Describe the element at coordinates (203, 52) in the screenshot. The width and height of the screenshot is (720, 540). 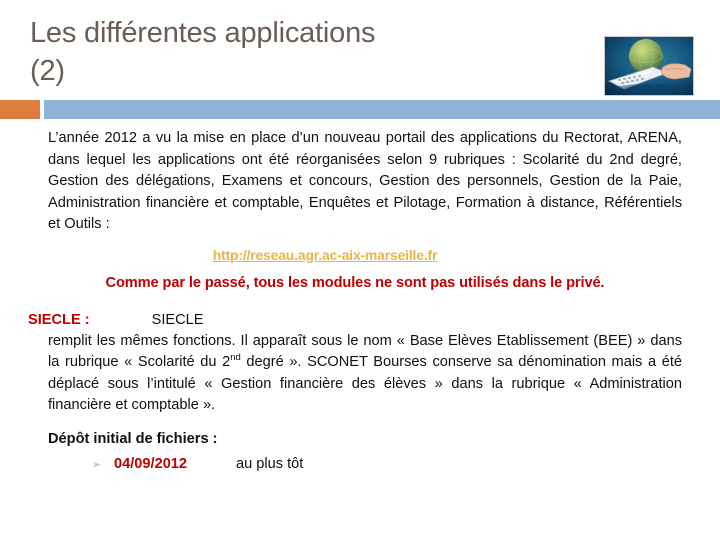
I see `page-title: Les différentes applications (2)` at that location.